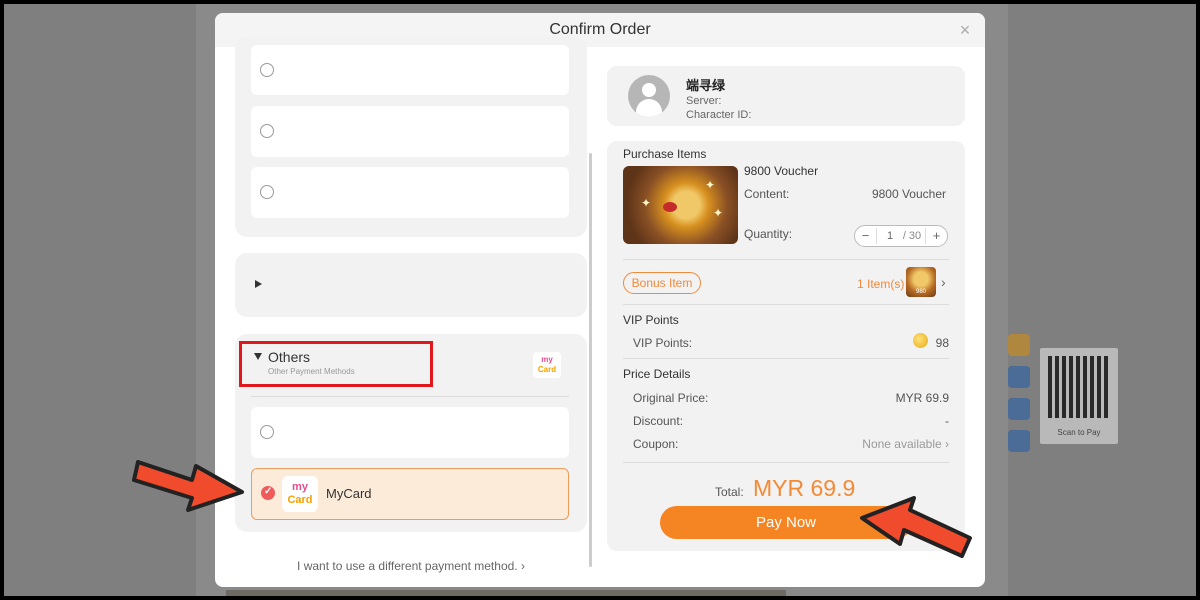 Image resolution: width=1200 pixels, height=600 pixels. I want to click on original-price-label: Original Price:, so click(671, 398).